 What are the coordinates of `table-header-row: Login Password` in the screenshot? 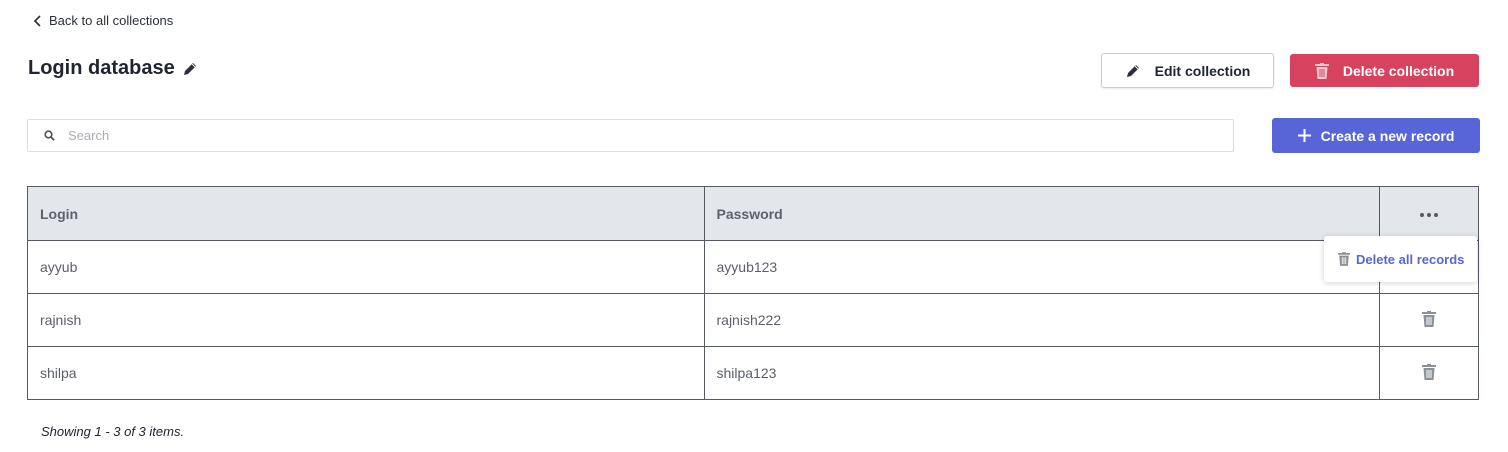 It's located at (753, 213).